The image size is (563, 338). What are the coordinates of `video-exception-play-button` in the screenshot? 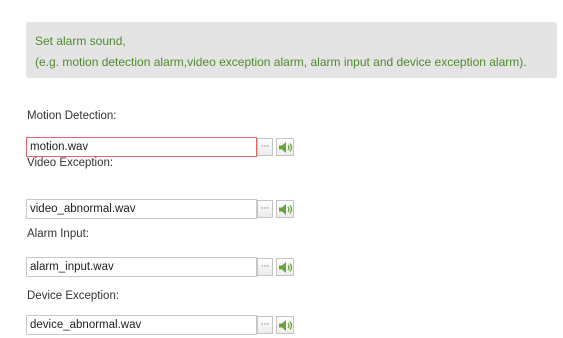 It's located at (285, 209).